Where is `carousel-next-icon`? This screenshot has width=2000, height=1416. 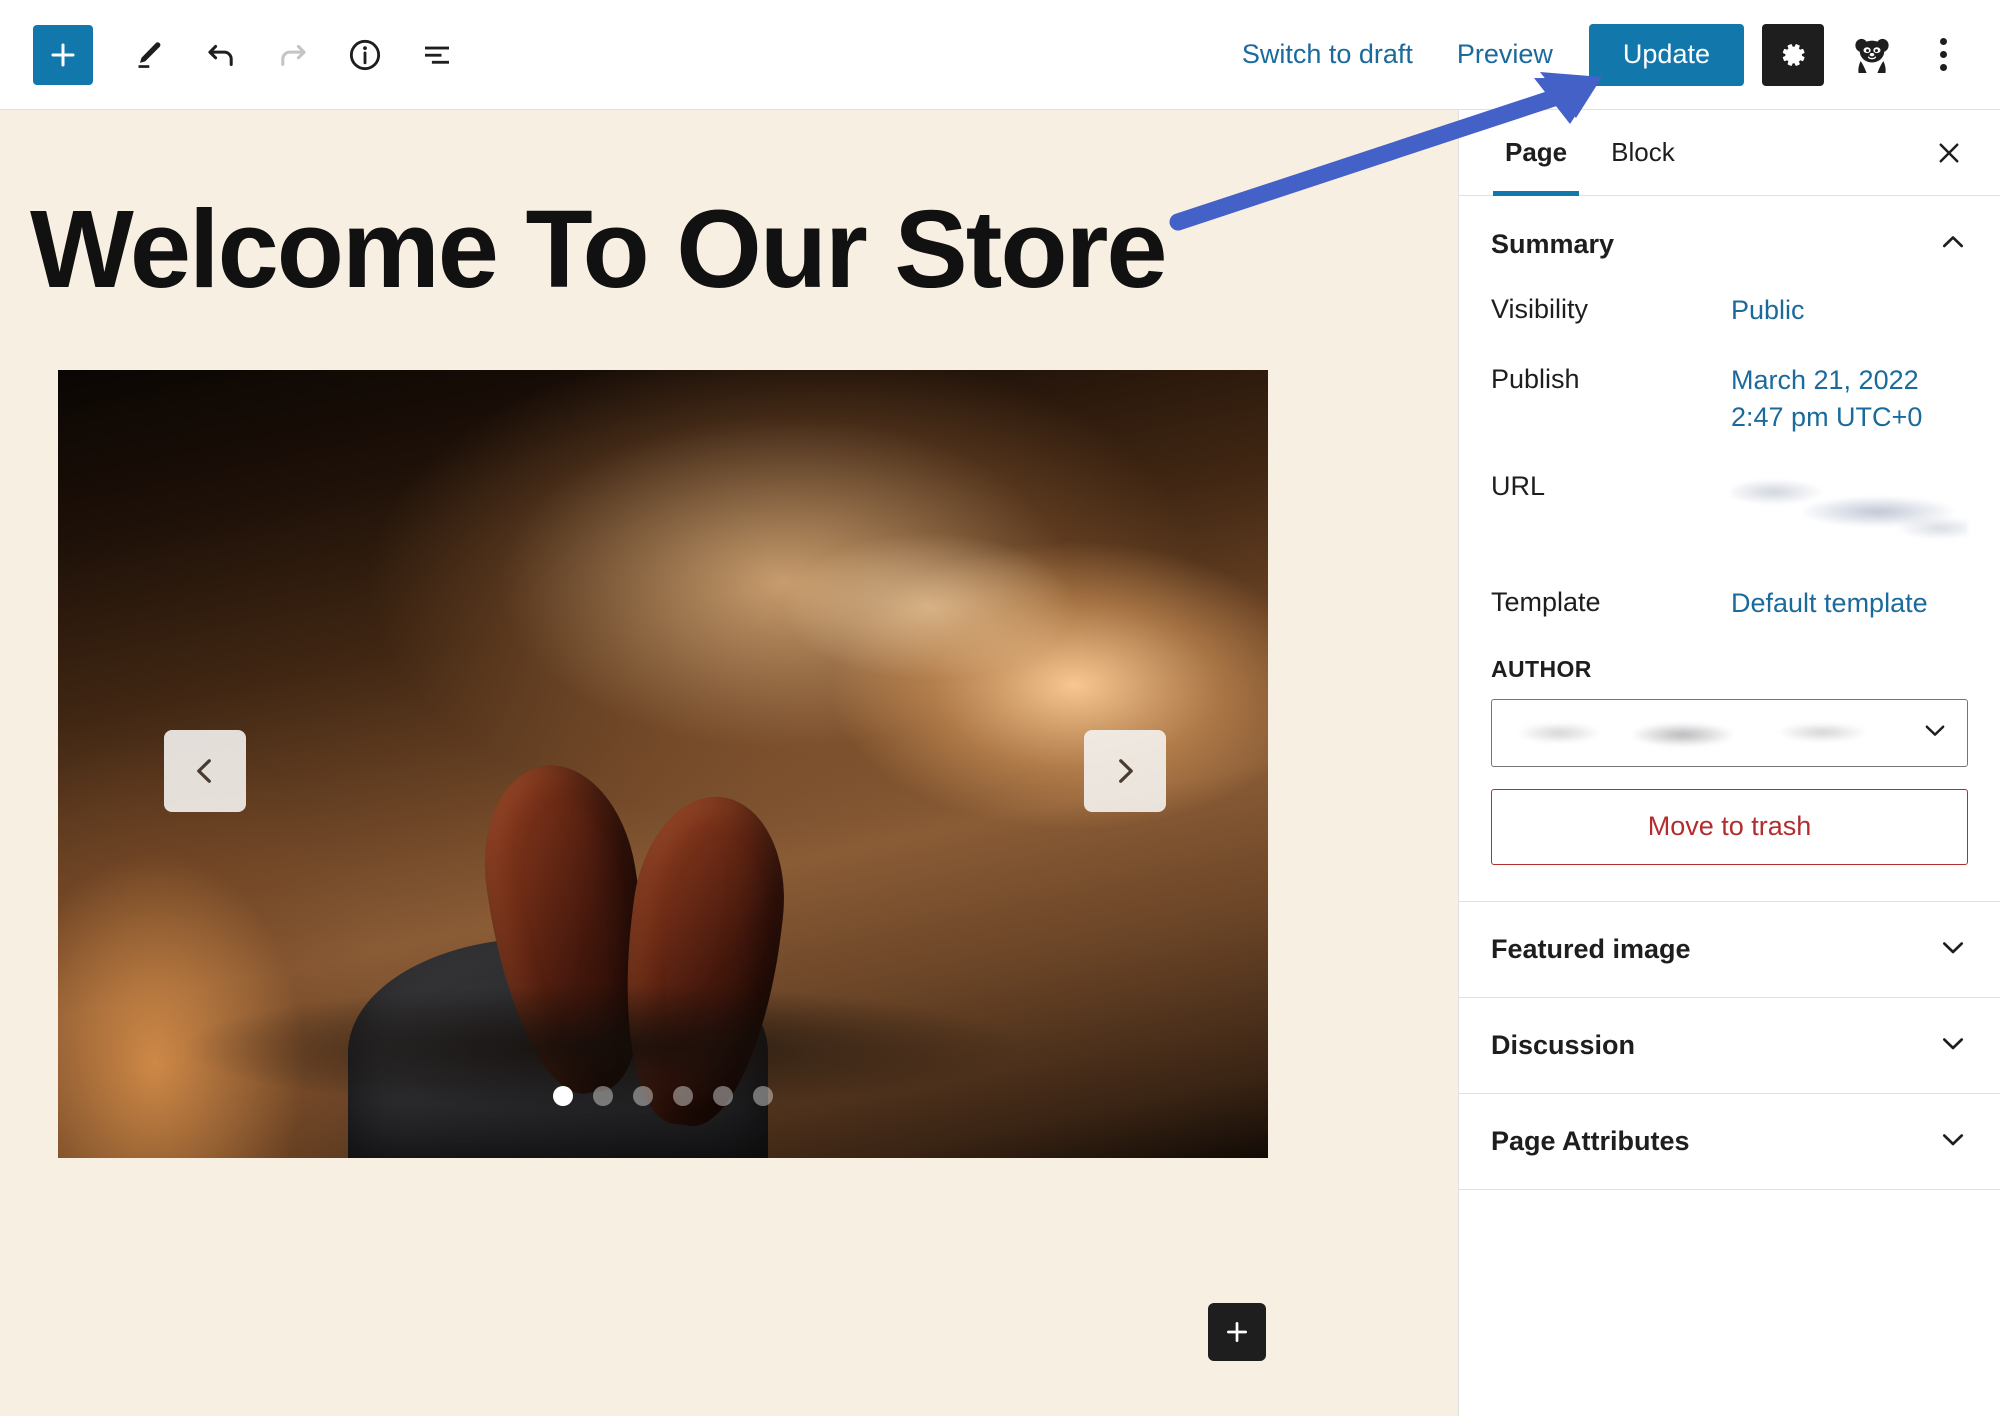 carousel-next-icon is located at coordinates (1125, 770).